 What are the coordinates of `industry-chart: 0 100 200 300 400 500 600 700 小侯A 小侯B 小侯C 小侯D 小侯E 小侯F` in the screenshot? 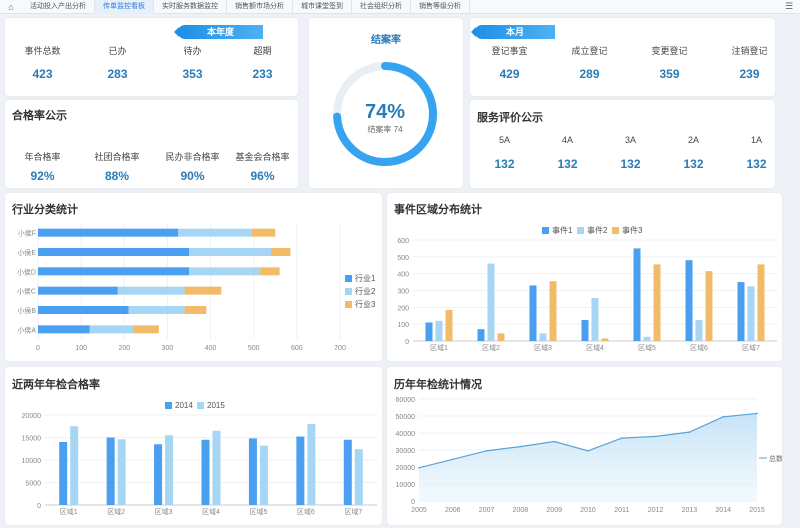 It's located at (181, 287).